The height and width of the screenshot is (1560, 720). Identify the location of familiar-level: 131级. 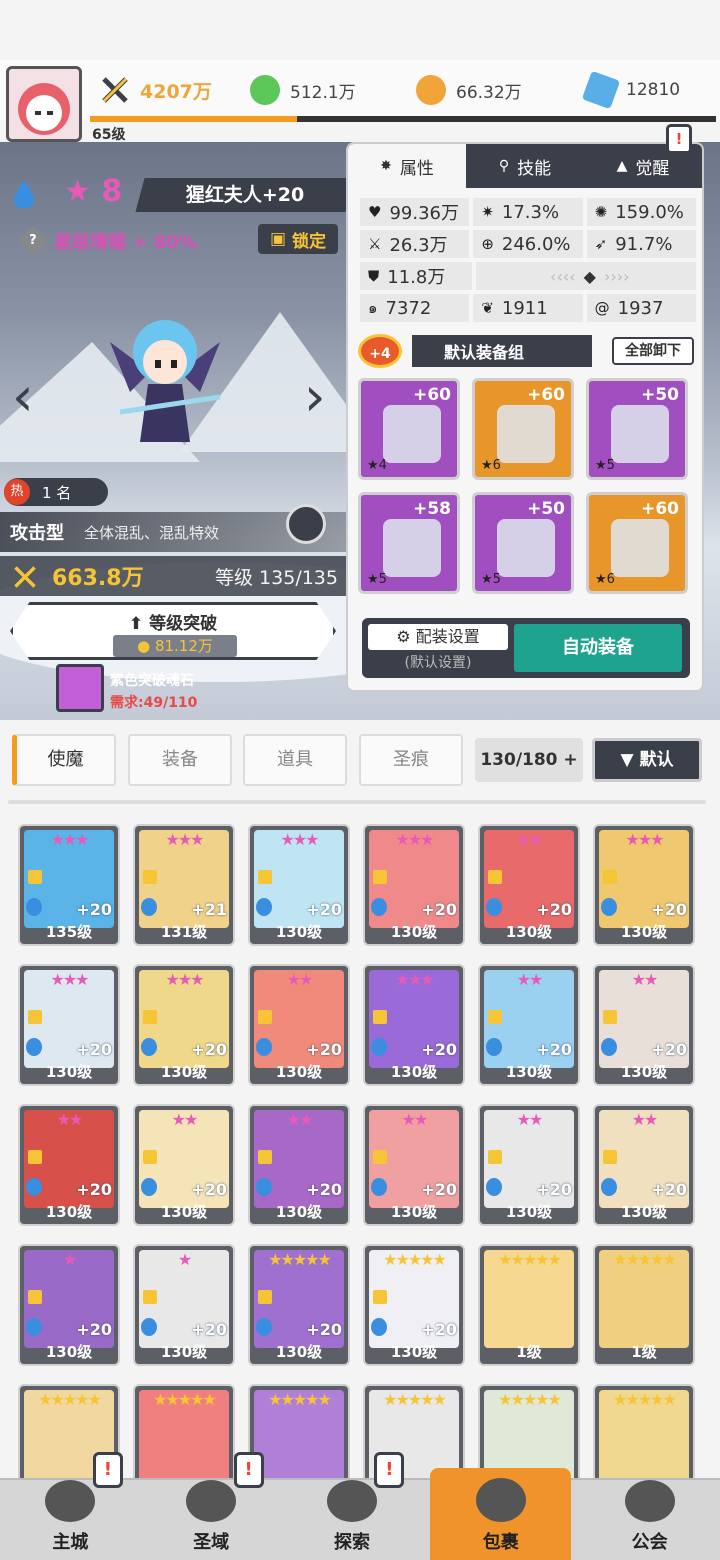
(184, 932).